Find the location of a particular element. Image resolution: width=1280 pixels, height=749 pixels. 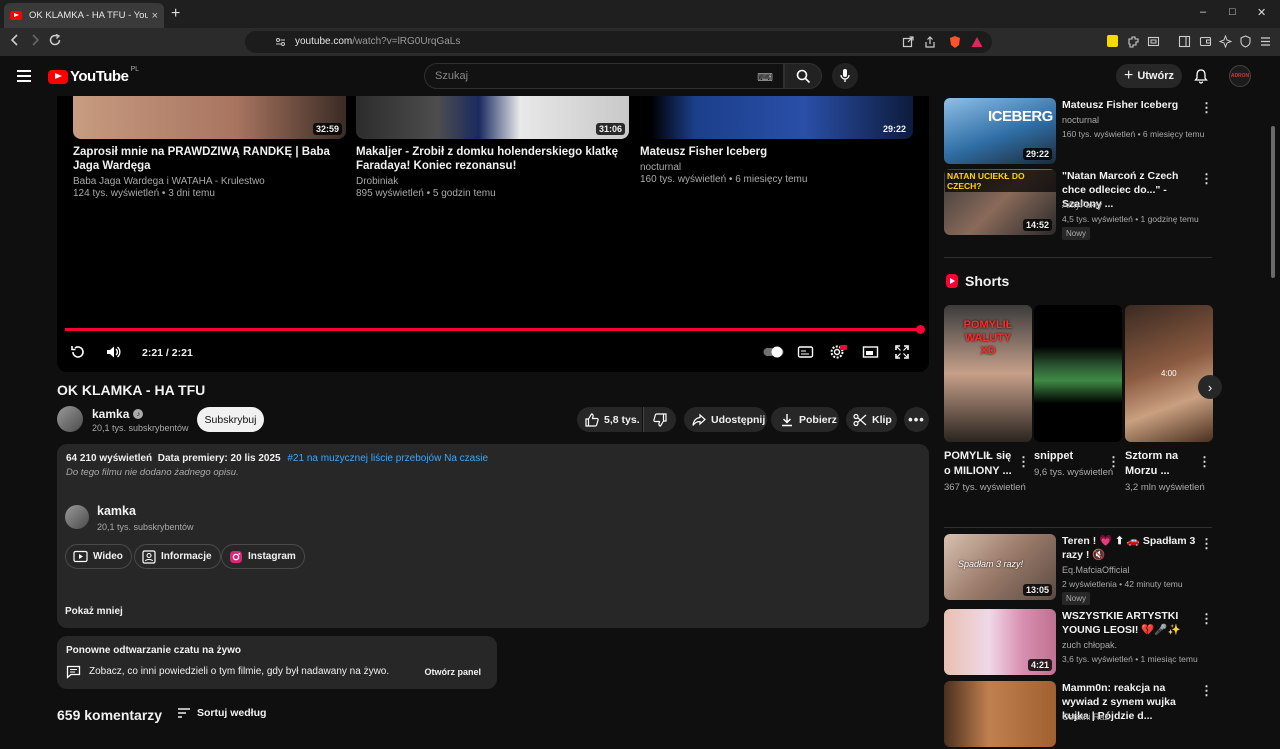

search-button is located at coordinates (803, 76).